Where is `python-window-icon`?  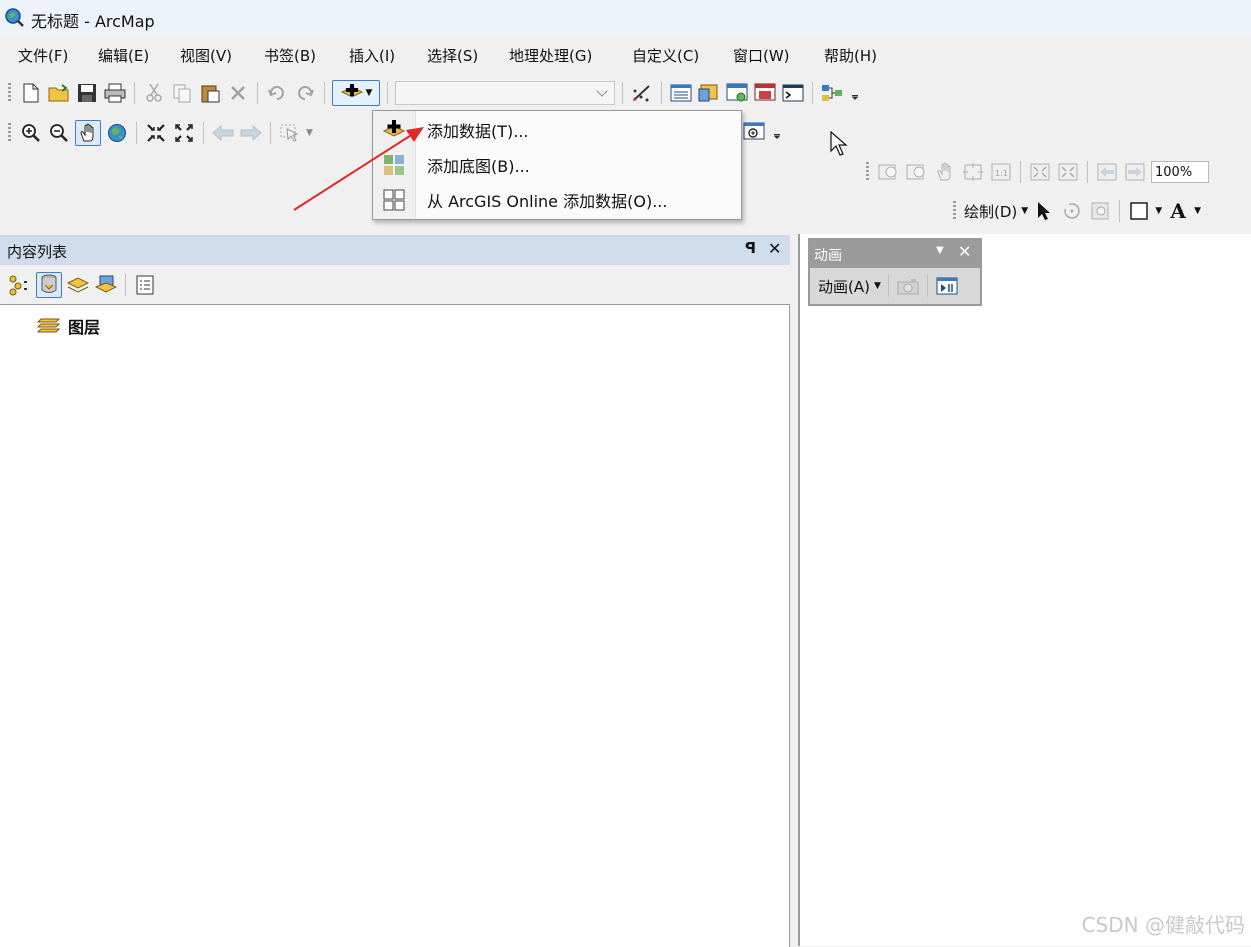
python-window-icon is located at coordinates (793, 93).